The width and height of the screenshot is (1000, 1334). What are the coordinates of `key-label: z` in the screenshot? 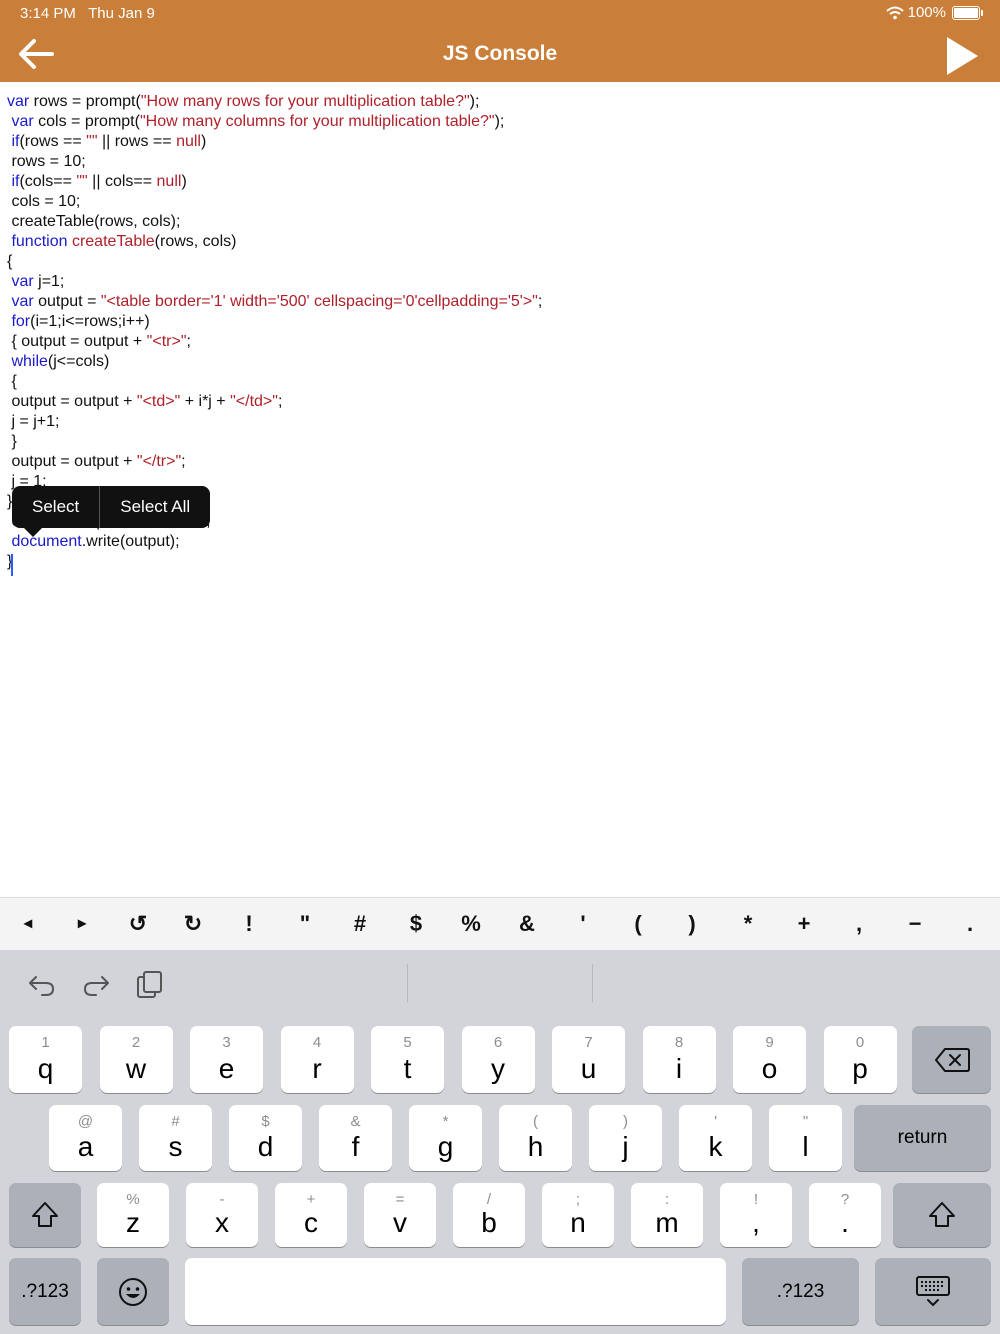 It's located at (133, 1222).